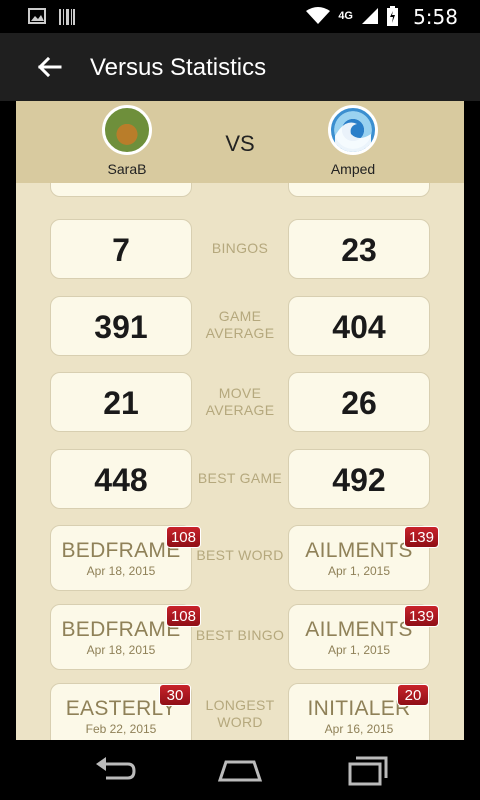  Describe the element at coordinates (366, 770) in the screenshot. I see `recents-nav-icon` at that location.